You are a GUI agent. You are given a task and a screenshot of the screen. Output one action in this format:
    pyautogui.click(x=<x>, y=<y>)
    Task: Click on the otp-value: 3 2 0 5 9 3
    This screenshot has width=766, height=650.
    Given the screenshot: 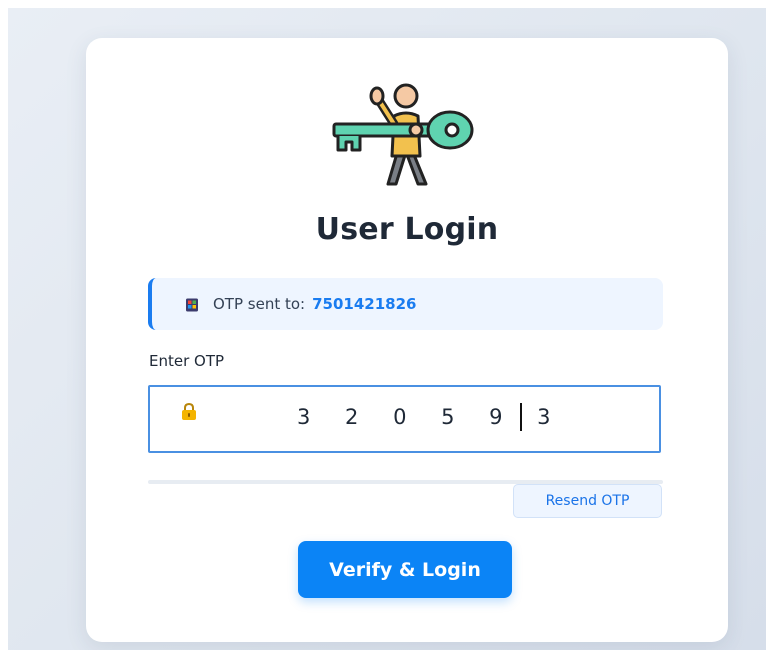 What is the action you would take?
    pyautogui.click(x=431, y=417)
    